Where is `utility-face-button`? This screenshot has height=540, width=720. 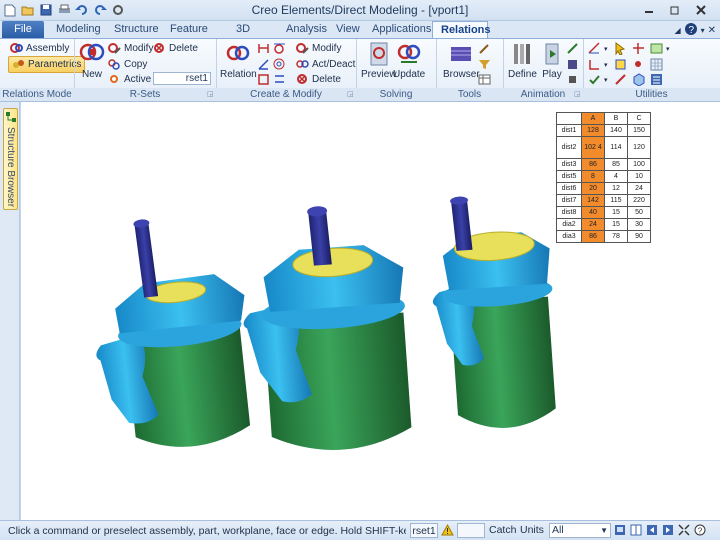 utility-face-button is located at coordinates (620, 64).